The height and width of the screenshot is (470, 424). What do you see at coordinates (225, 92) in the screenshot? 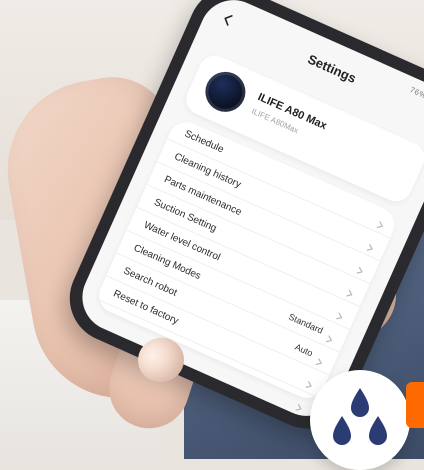
I see `robot-vacuum-image` at bounding box center [225, 92].